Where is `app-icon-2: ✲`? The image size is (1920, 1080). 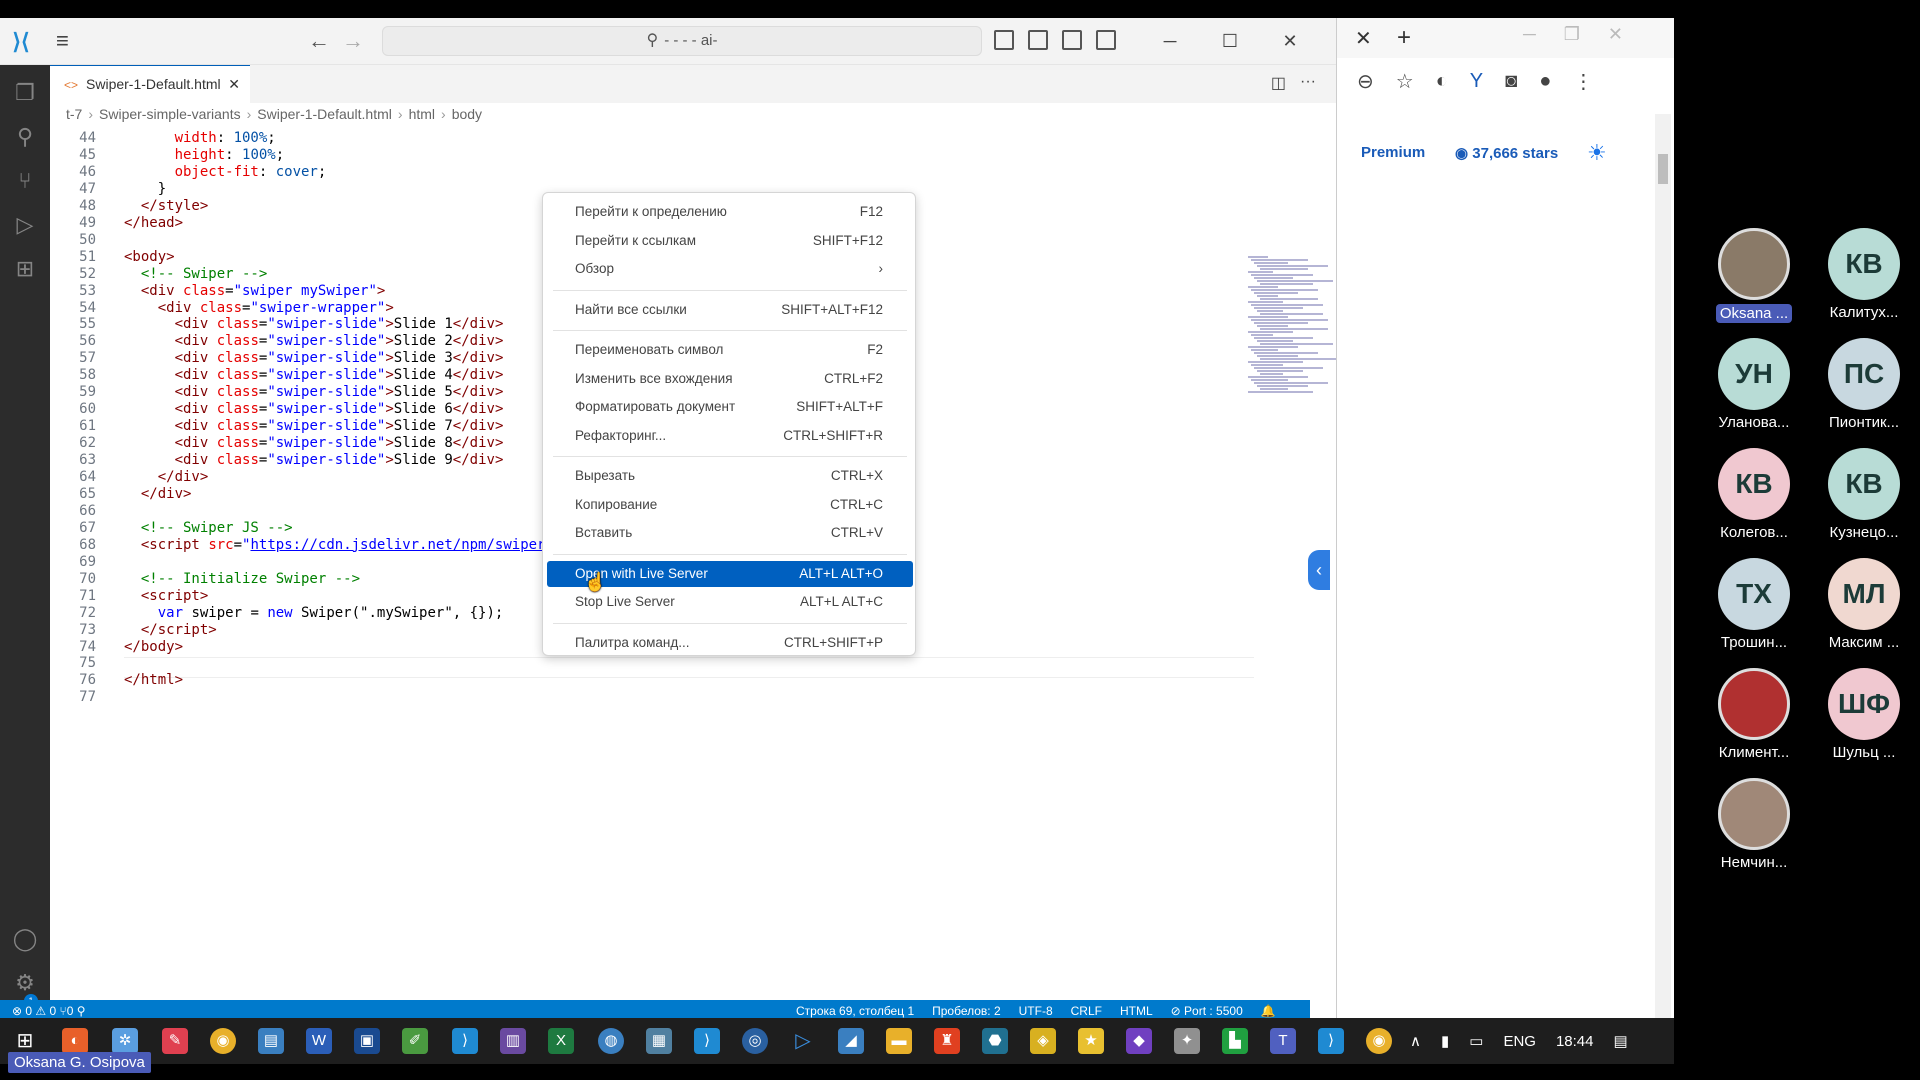
app-icon-2: ✲ is located at coordinates (125, 1041).